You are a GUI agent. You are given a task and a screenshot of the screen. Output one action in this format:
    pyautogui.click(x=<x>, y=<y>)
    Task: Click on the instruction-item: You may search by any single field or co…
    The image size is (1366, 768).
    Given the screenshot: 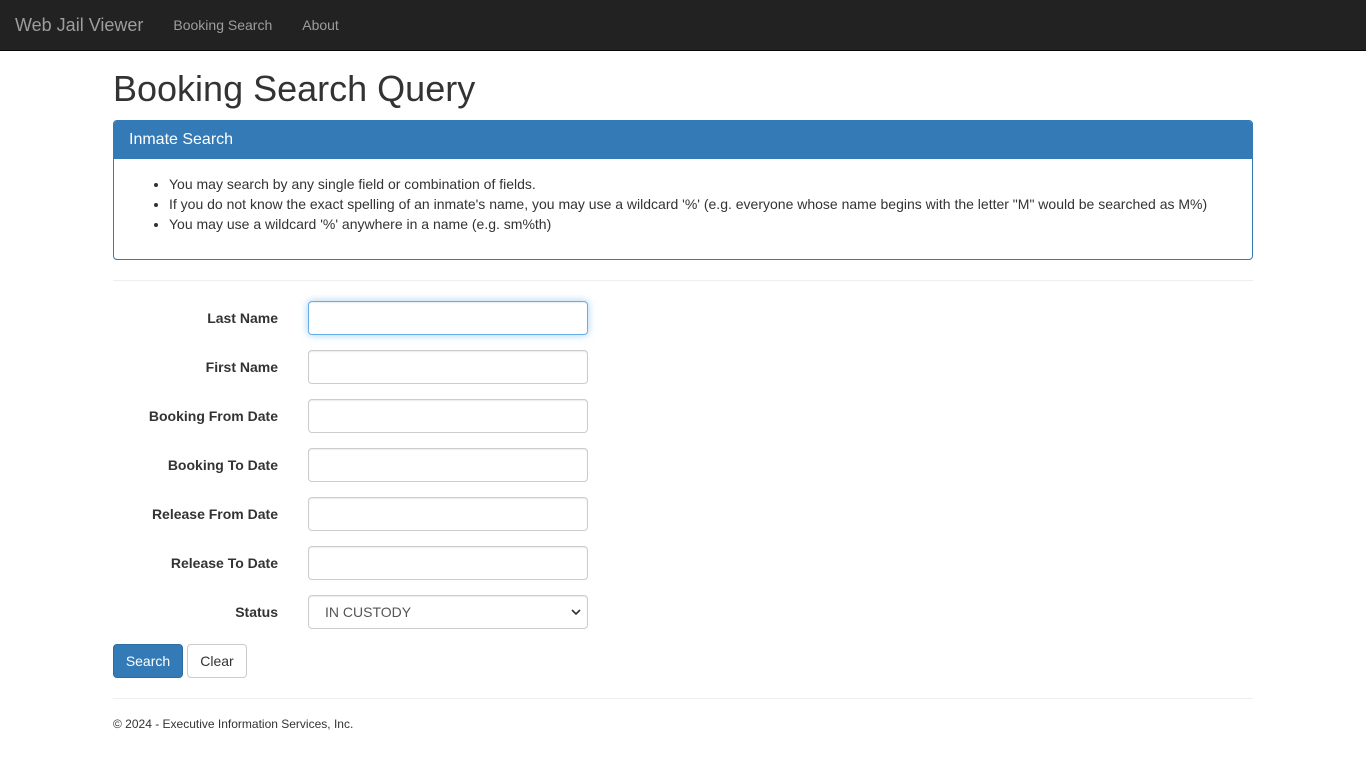 What is the action you would take?
    pyautogui.click(x=703, y=184)
    